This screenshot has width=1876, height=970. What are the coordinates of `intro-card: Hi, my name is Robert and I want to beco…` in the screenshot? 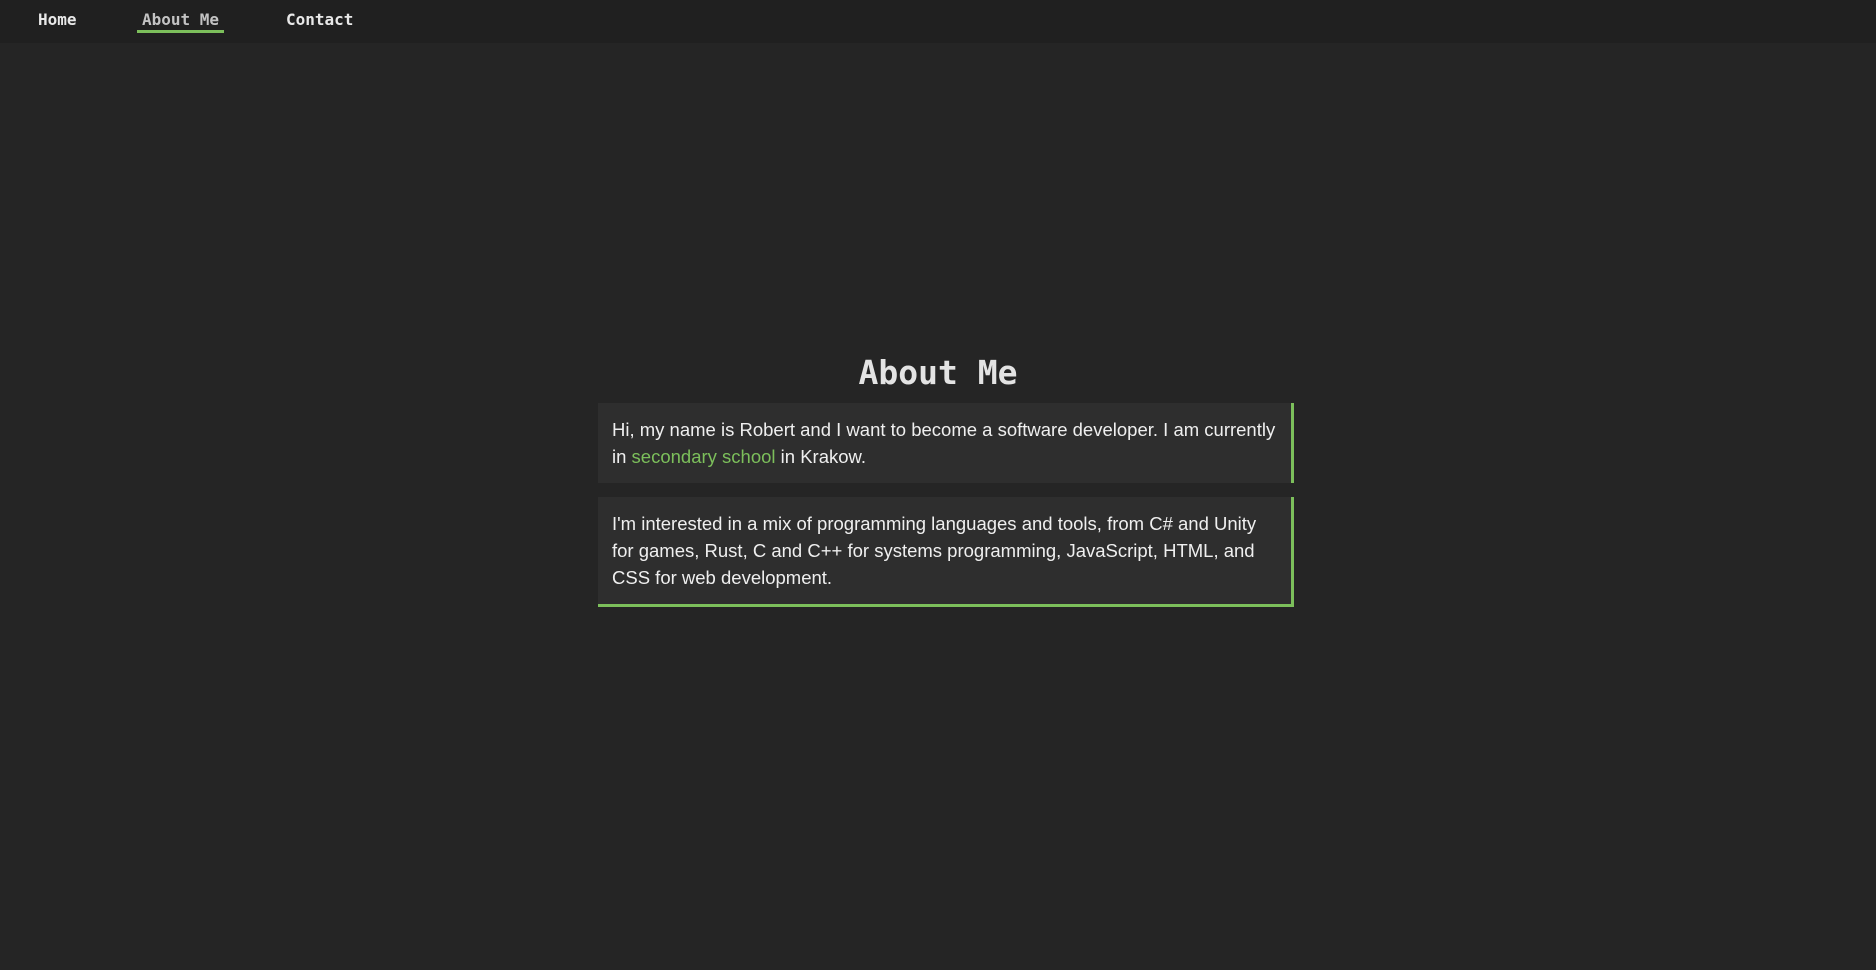 It's located at (946, 443).